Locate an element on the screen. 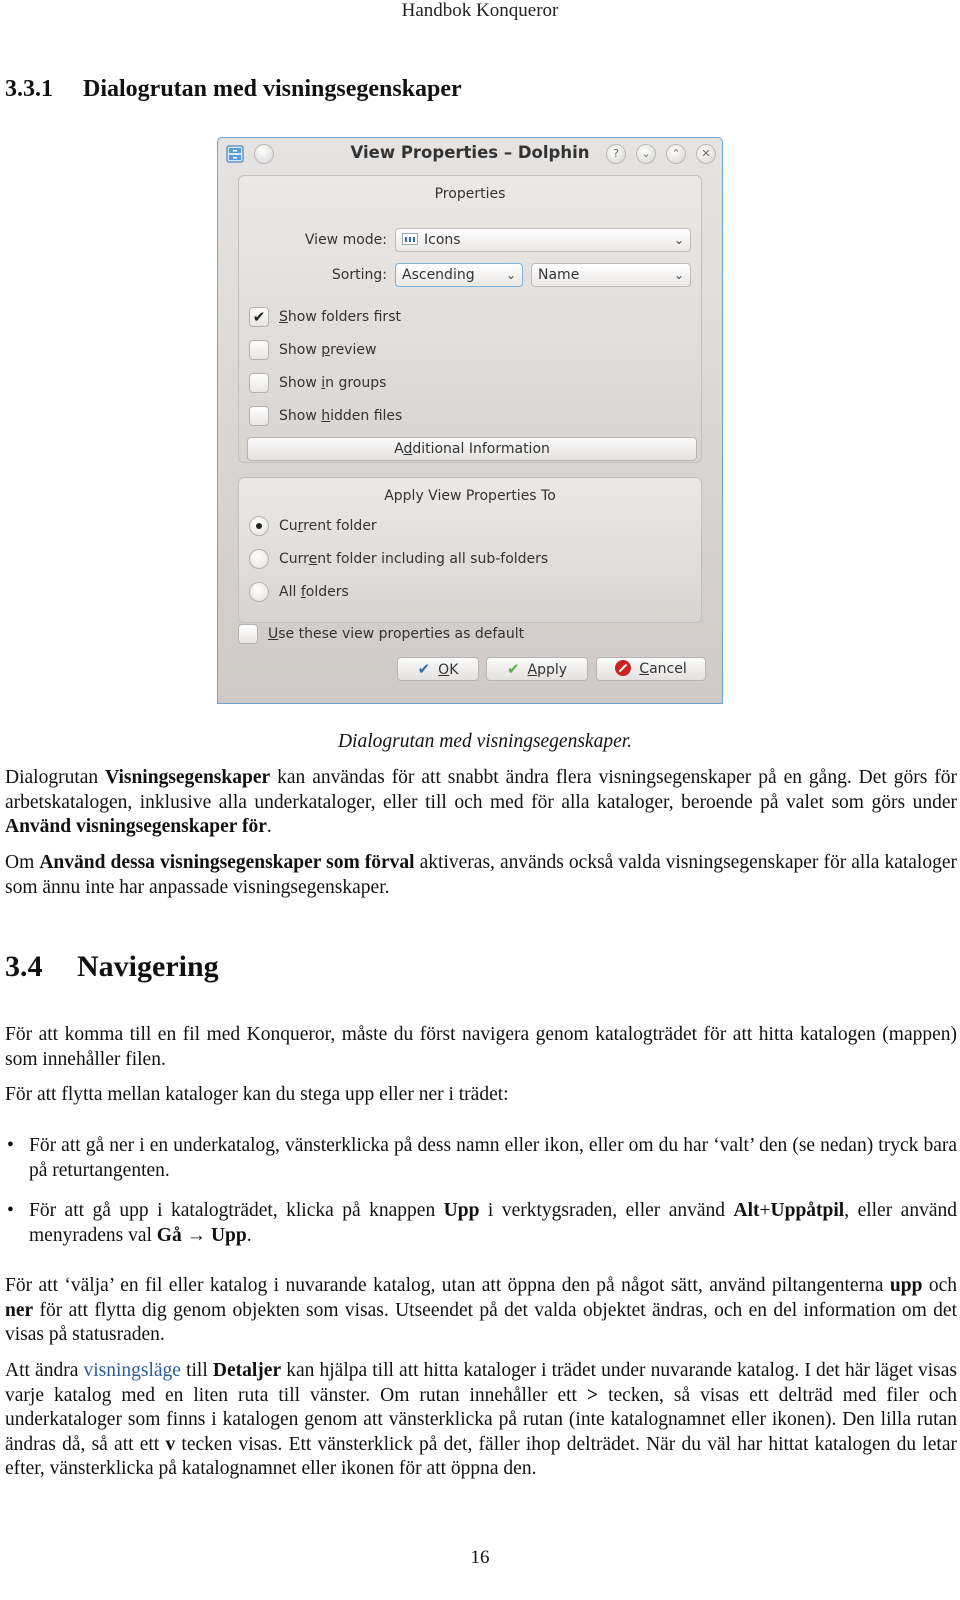  bold-term: Detaljer is located at coordinates (247, 1370).